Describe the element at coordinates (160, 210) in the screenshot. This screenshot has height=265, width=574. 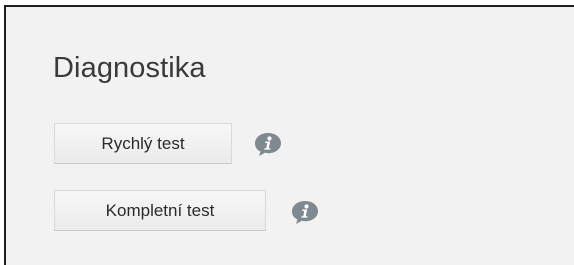
I see `full-test-button: Kompletní test` at that location.